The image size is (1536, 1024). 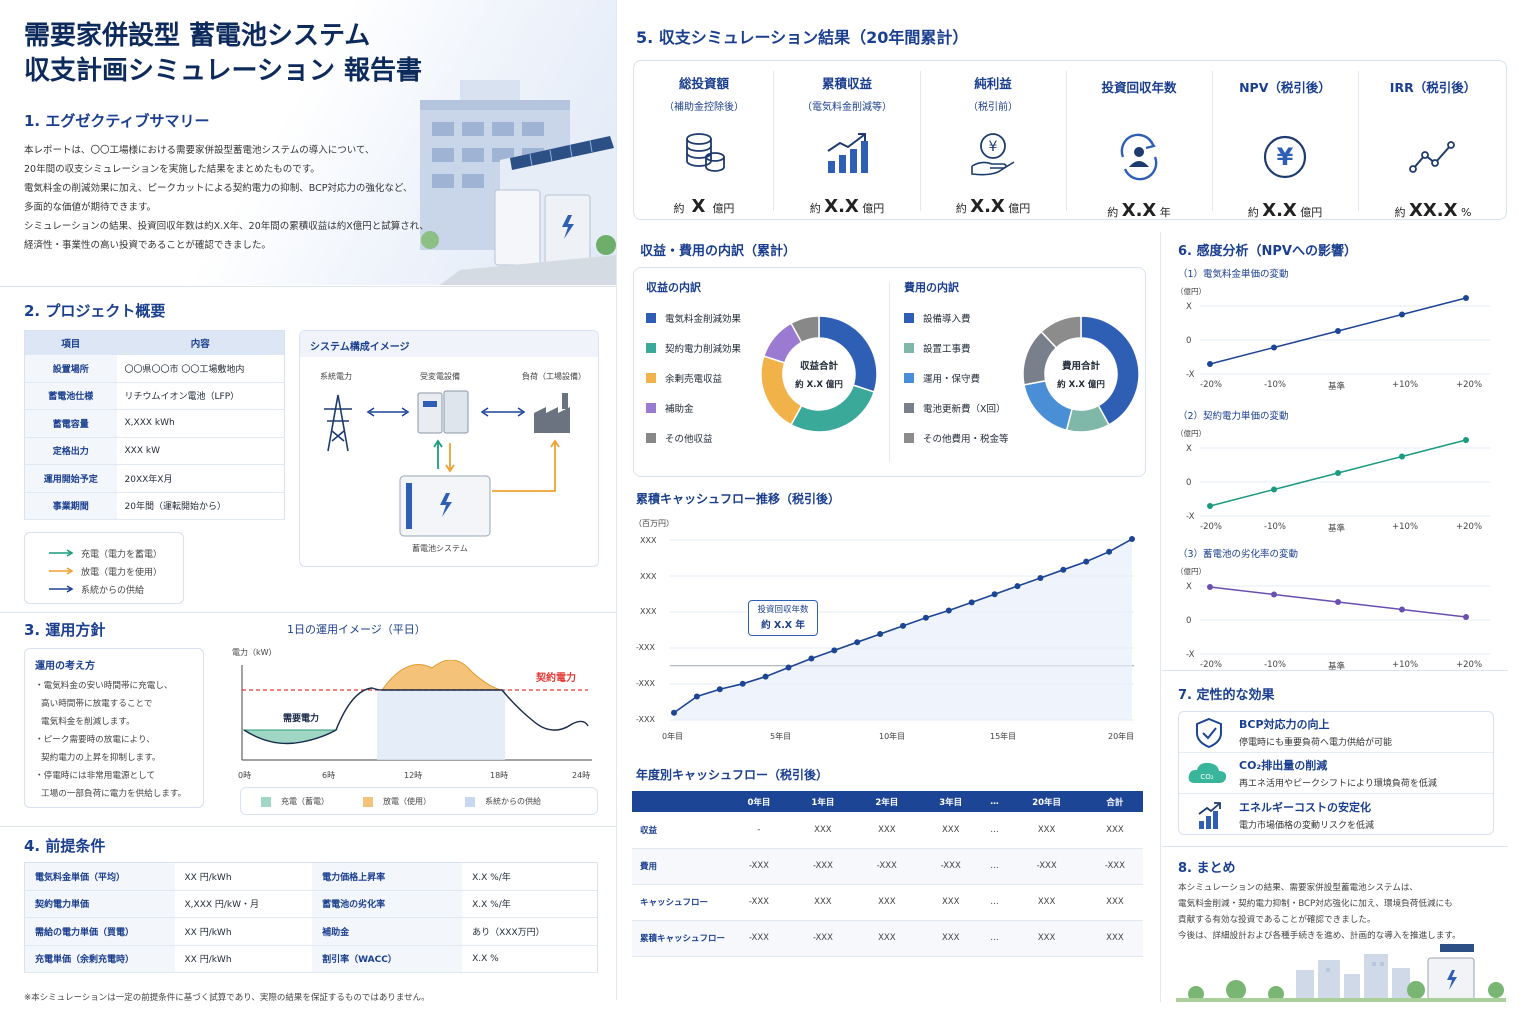 What do you see at coordinates (783, 618) in the screenshot?
I see `payback-callout: 投資回収年数約 X.X 年` at bounding box center [783, 618].